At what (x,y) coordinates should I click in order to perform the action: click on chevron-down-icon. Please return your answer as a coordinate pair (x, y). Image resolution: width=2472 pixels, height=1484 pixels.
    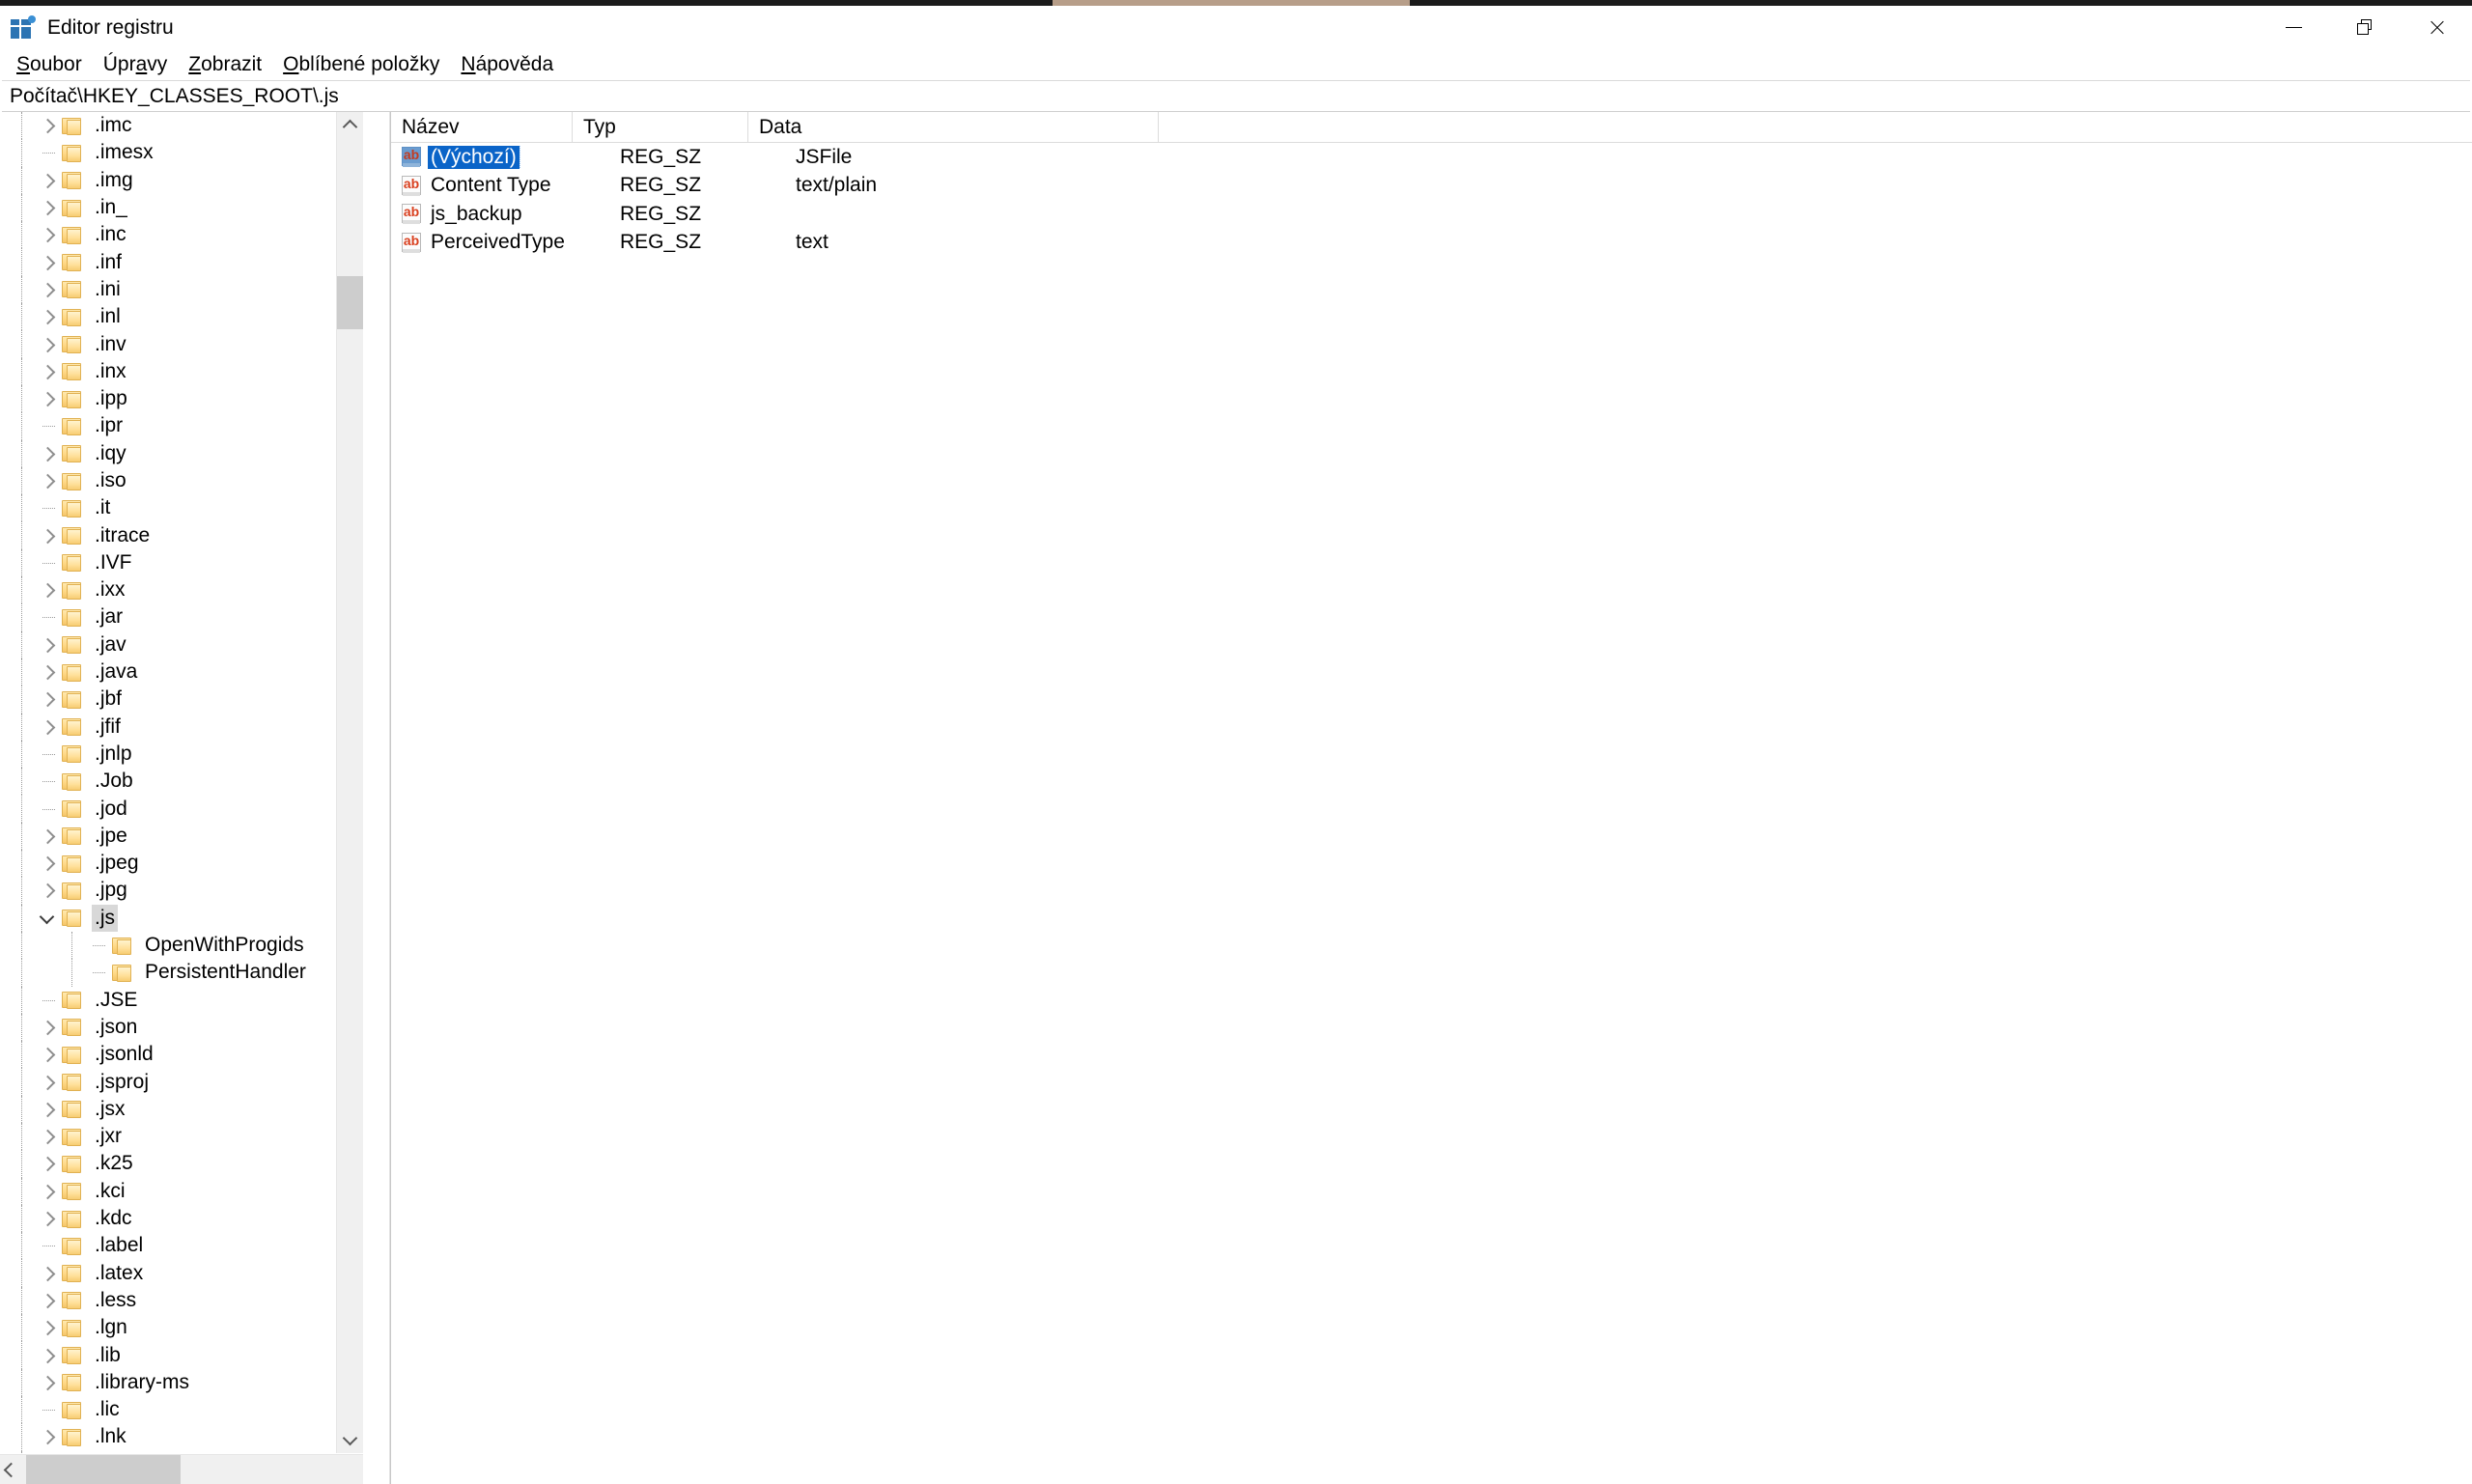
    Looking at the image, I should click on (49, 919).